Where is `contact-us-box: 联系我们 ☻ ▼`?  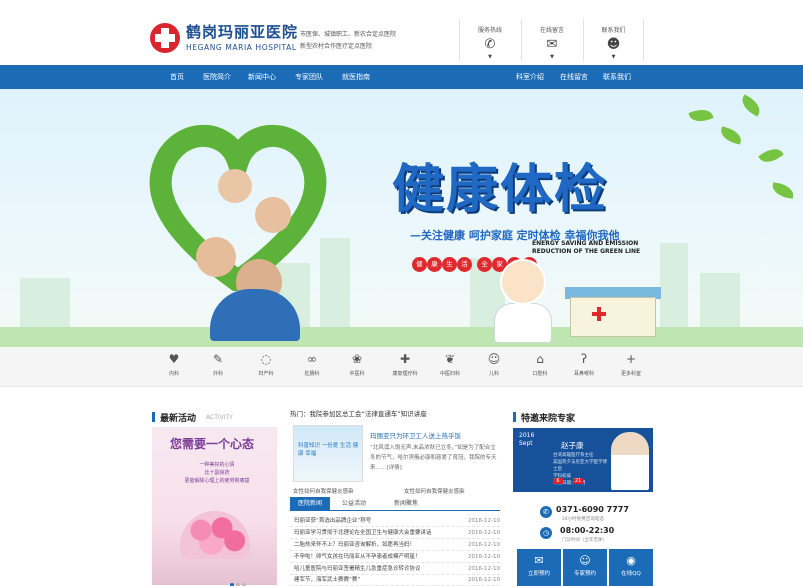
contact-us-box: 联系我们 ☻ ▼ is located at coordinates (613, 40).